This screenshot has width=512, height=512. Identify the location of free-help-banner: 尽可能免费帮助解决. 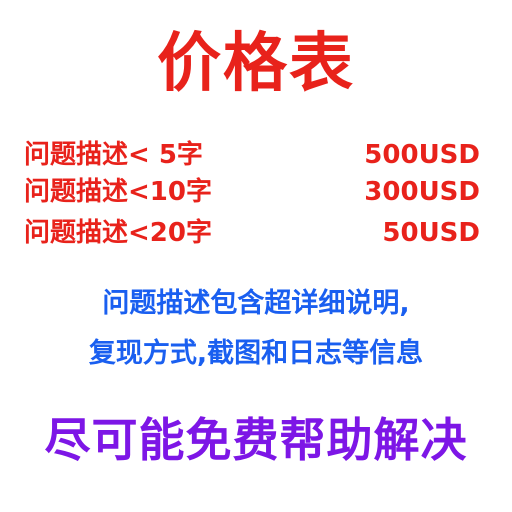
(256, 440).